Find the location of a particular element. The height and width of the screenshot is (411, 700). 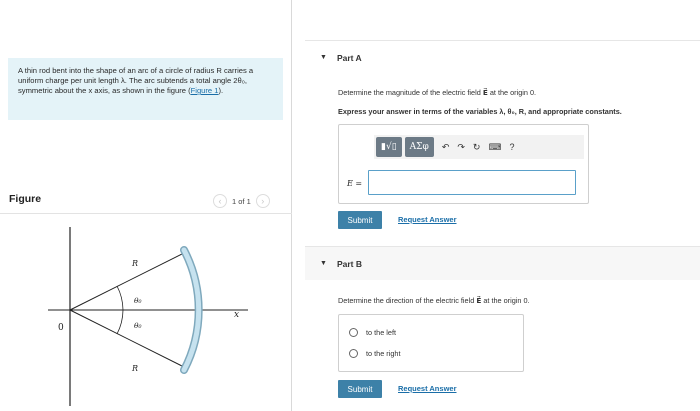

option-left: to the left is located at coordinates (372, 332).